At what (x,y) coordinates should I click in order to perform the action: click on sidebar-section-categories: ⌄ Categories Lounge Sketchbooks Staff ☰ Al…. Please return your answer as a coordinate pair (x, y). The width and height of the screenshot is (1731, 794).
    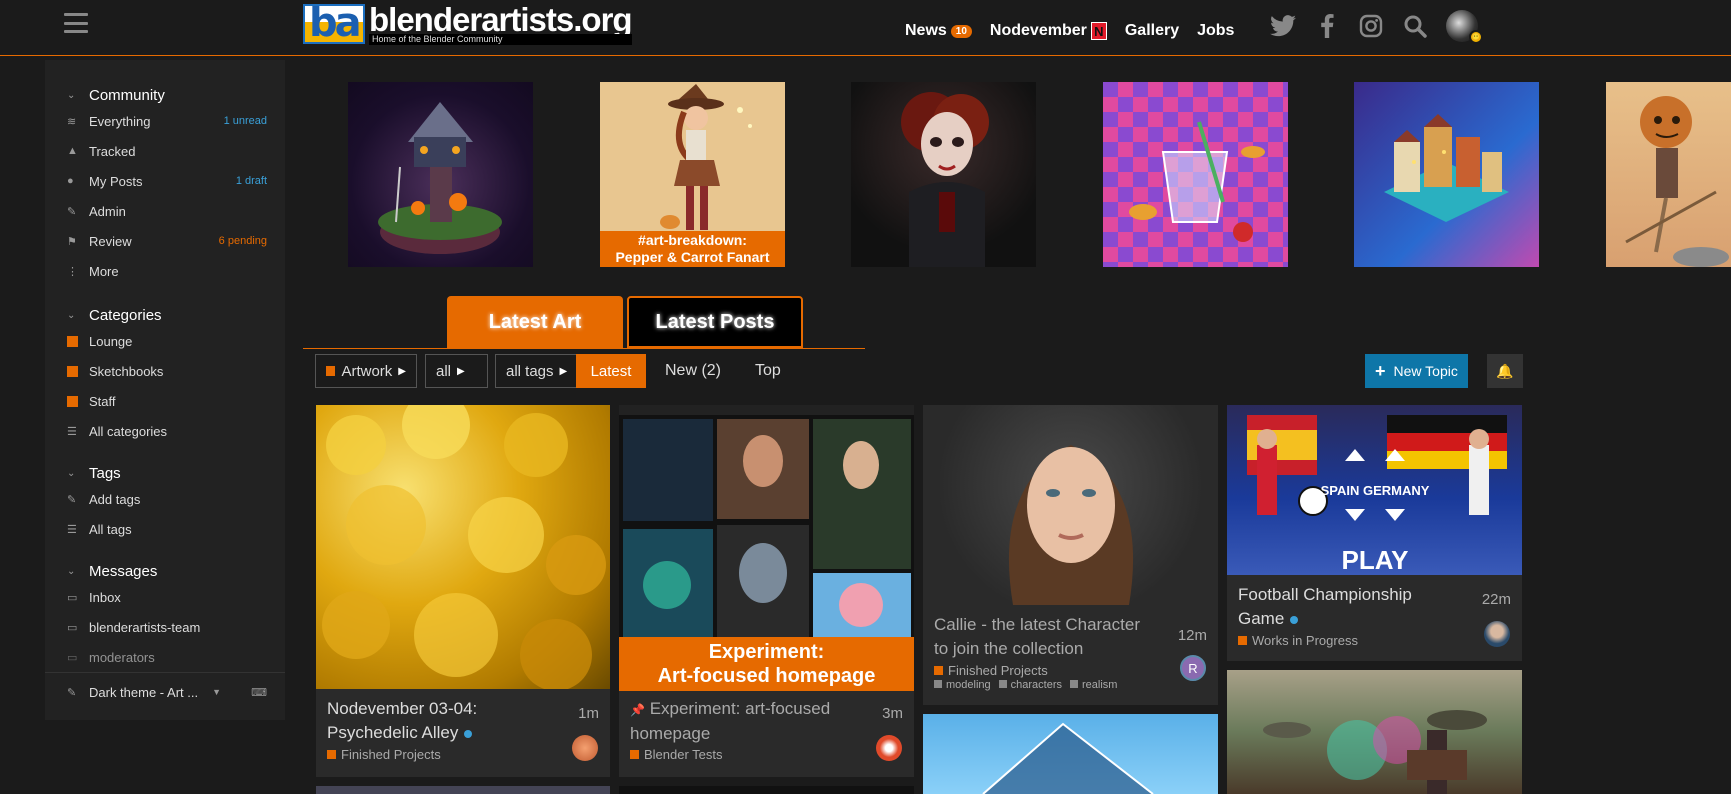
    Looking at the image, I should click on (165, 366).